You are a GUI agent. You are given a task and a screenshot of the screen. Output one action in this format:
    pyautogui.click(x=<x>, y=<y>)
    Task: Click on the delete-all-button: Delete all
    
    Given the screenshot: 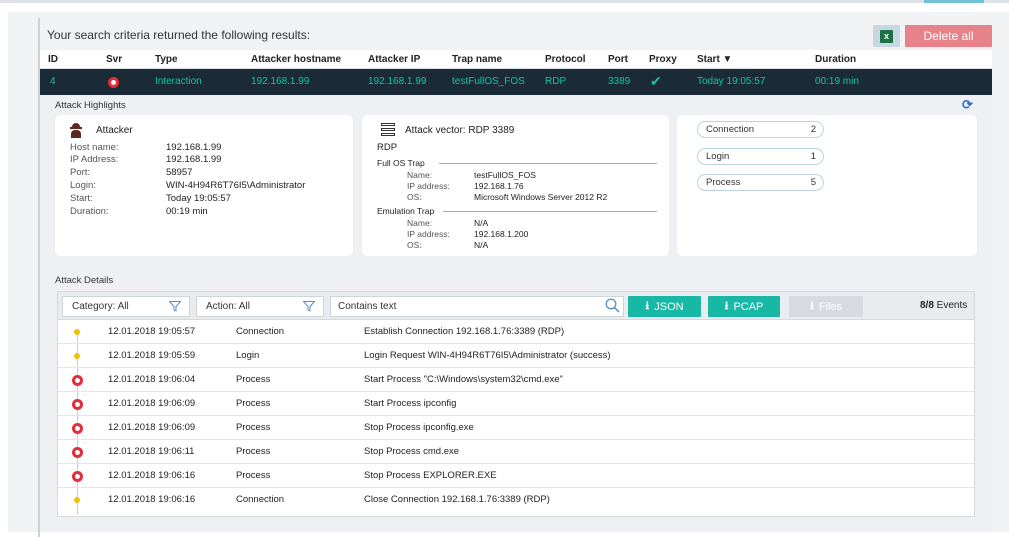 What is the action you would take?
    pyautogui.click(x=948, y=36)
    